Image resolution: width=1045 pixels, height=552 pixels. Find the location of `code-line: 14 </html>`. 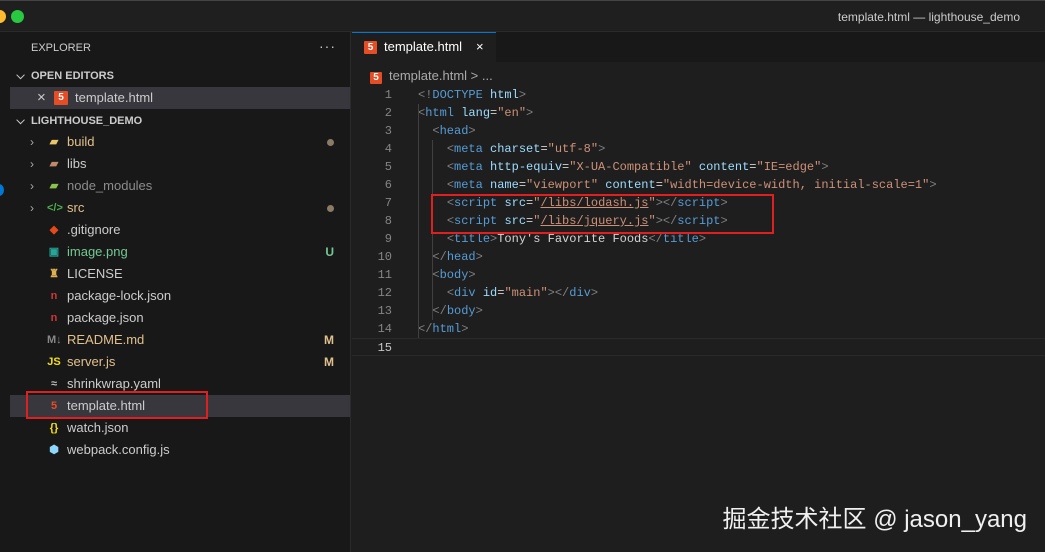

code-line: 14 </html> is located at coordinates (698, 329).